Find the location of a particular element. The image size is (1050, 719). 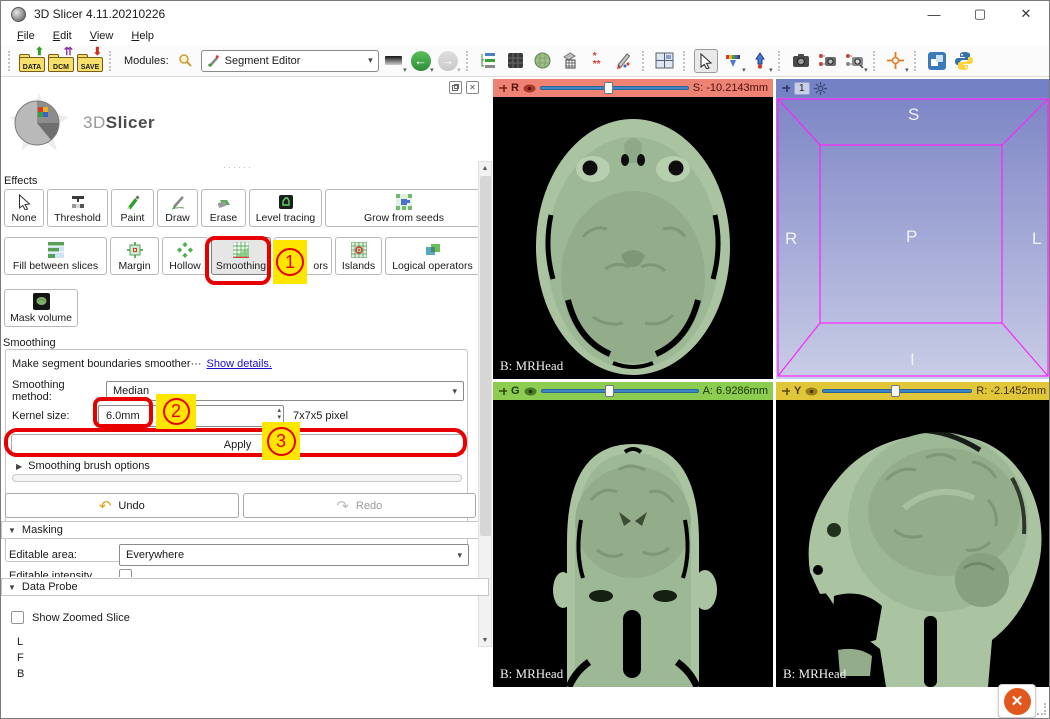

effect-level-tracing-button: Level tracing is located at coordinates (285, 208).